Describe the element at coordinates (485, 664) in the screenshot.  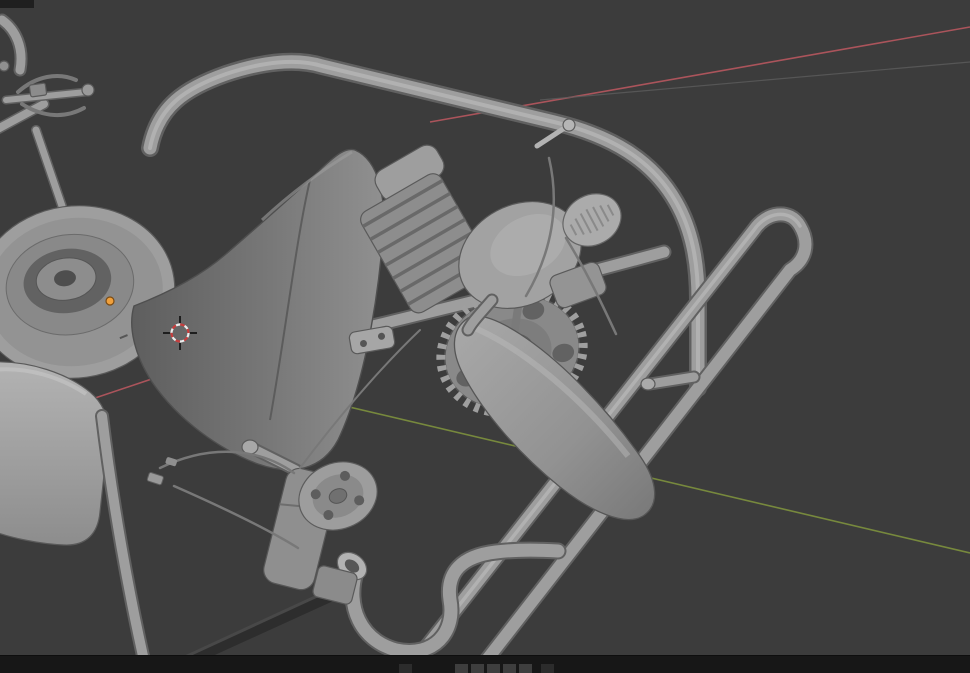
I see `timeline-bar` at that location.